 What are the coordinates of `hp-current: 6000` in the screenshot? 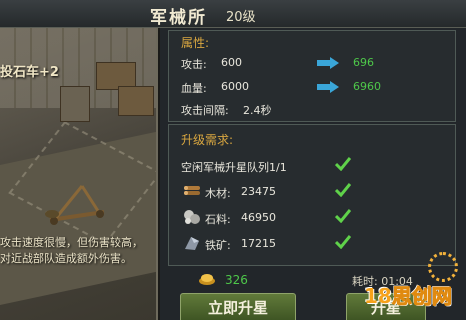 It's located at (235, 86).